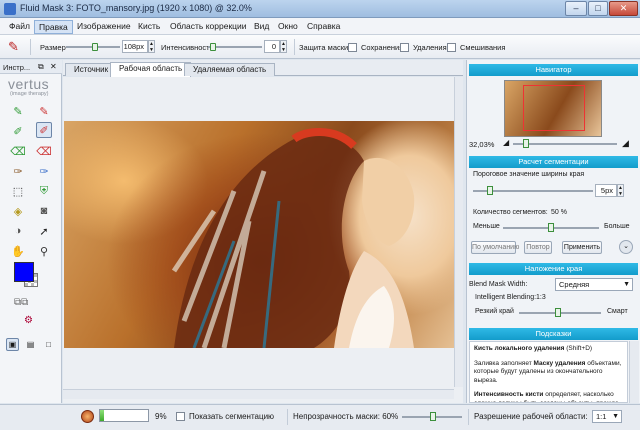 The width and height of the screenshot is (640, 430). I want to click on repeat-button: Повтор, so click(538, 247).